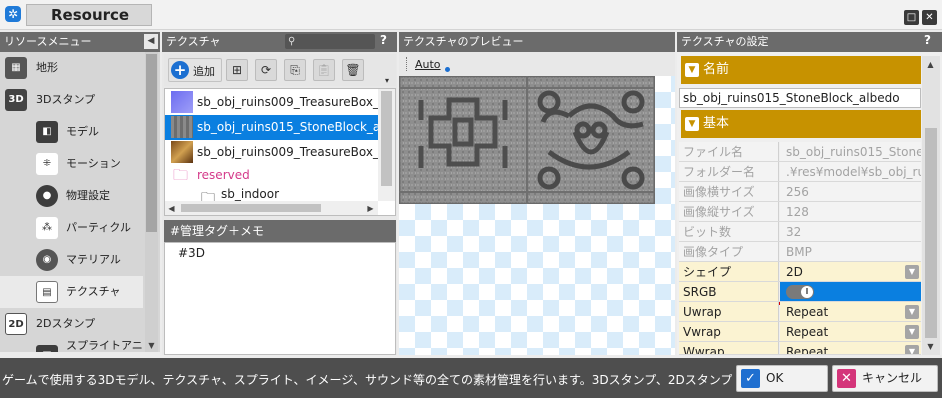  Describe the element at coordinates (930, 64) in the screenshot. I see `scroll-up-icon: ▲` at that location.